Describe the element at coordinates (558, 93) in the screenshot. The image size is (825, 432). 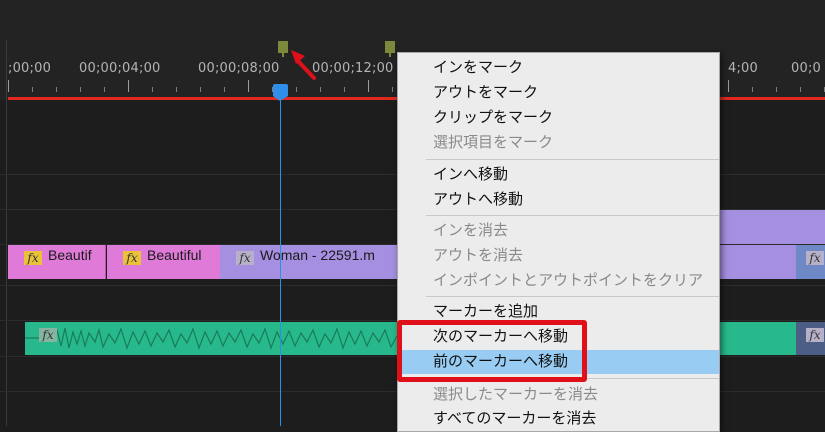
I see `menu-item-mark-out: アウトをマーク` at that location.